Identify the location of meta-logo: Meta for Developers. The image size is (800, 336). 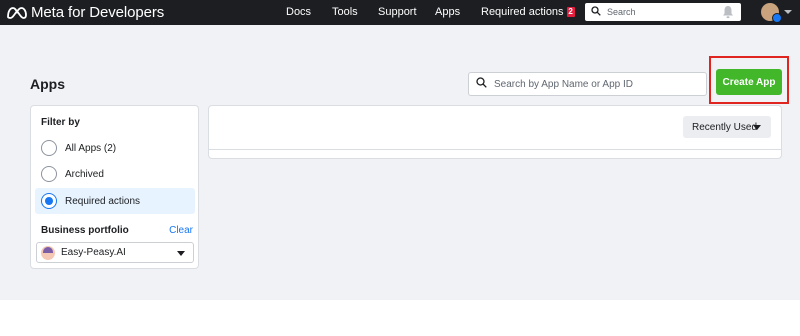
(85, 12).